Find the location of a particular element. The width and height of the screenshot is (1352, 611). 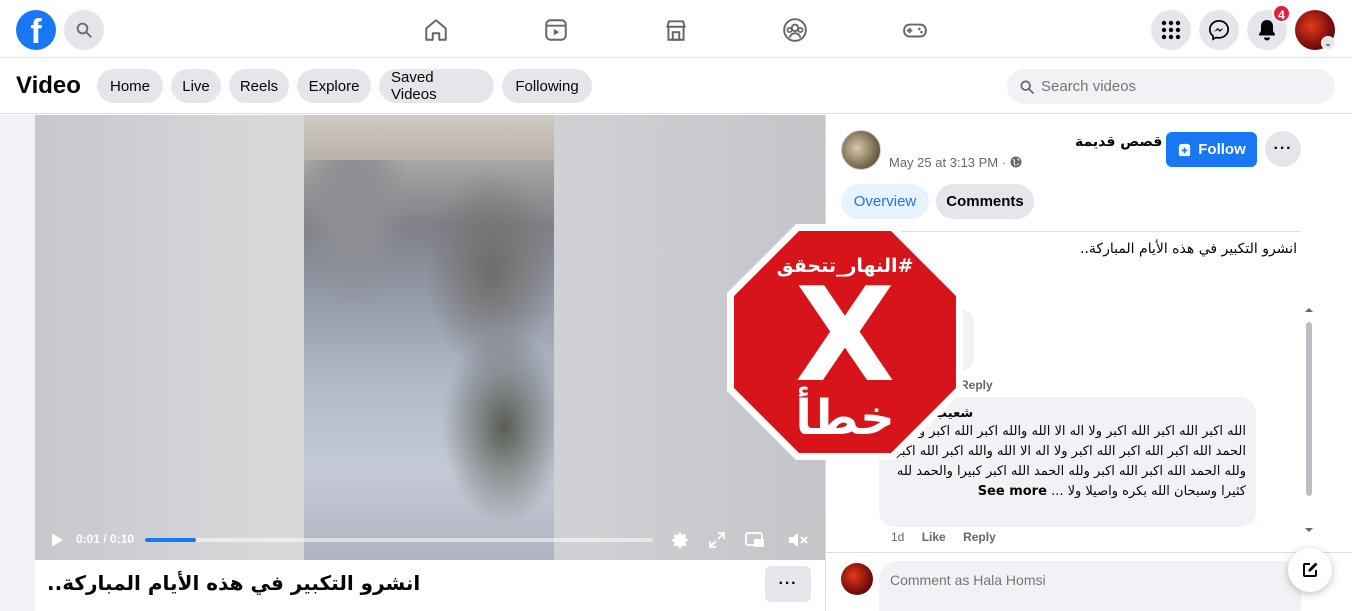

expand-icon is located at coordinates (717, 540).